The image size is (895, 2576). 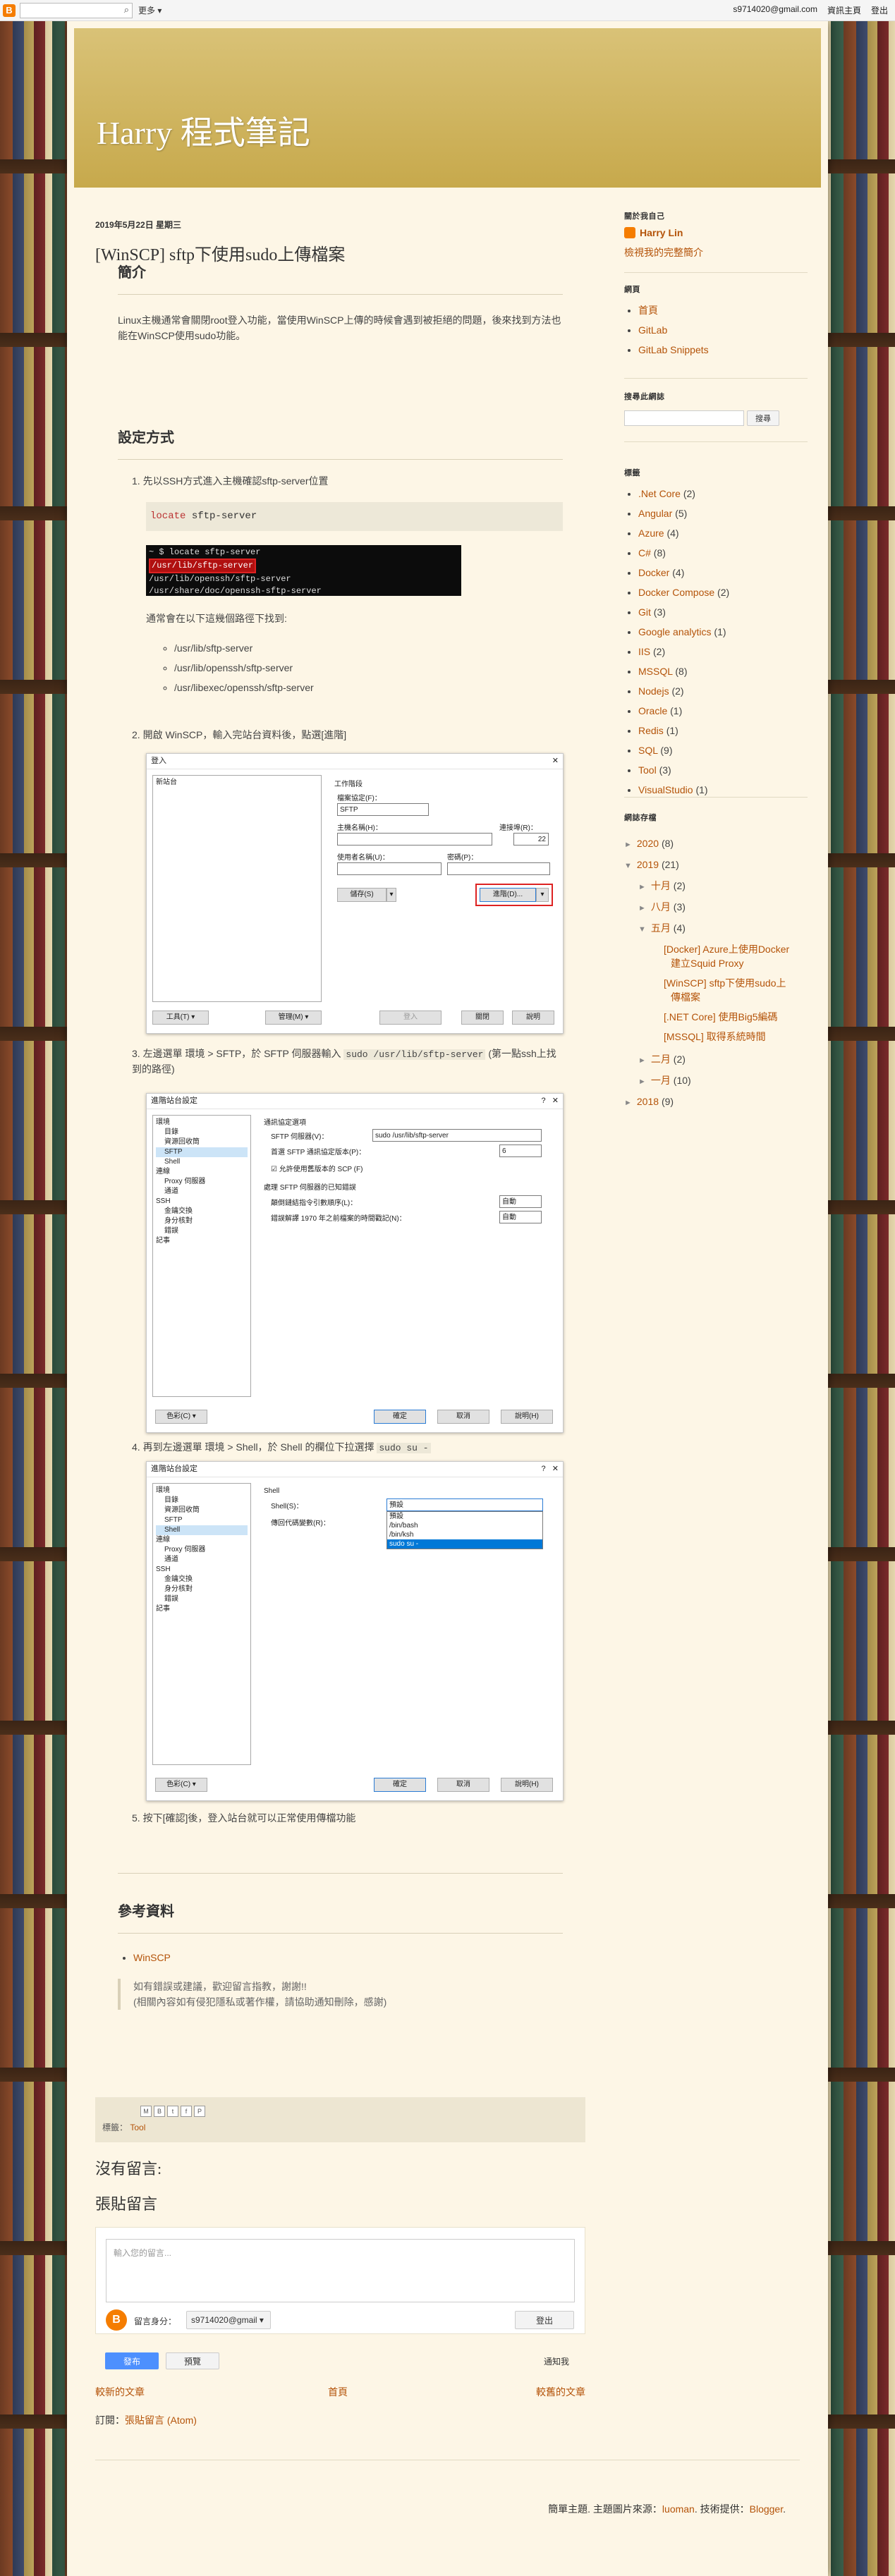 What do you see at coordinates (716, 321) in the screenshot?
I see `pages-widget: 網頁 首頁 GitLab GitLab Snippets` at bounding box center [716, 321].